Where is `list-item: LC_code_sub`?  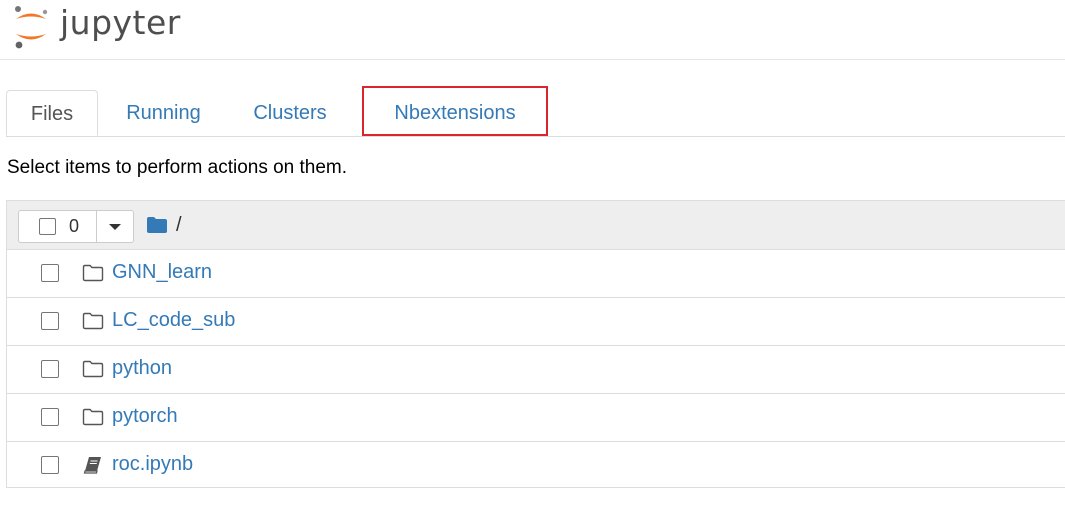 list-item: LC_code_sub is located at coordinates (536, 322).